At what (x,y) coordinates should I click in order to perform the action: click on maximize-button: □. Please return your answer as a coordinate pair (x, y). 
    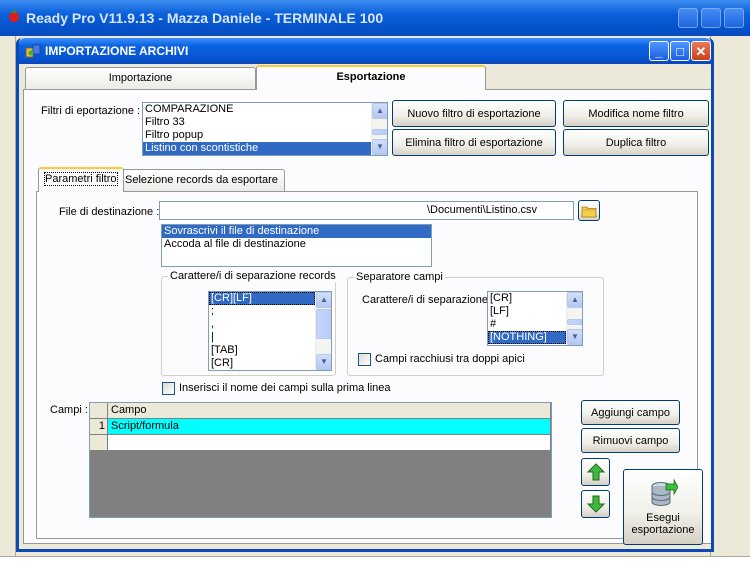
    Looking at the image, I should click on (680, 51).